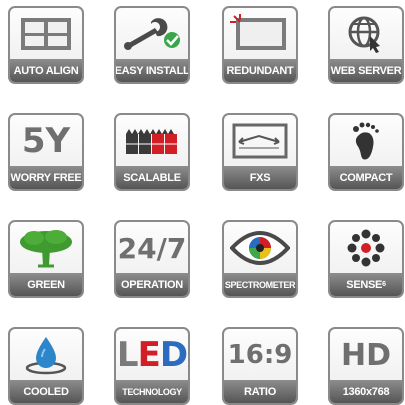 This screenshot has height=405, width=405. Describe the element at coordinates (260, 248) in the screenshot. I see `eye-spectrum-icon` at that location.